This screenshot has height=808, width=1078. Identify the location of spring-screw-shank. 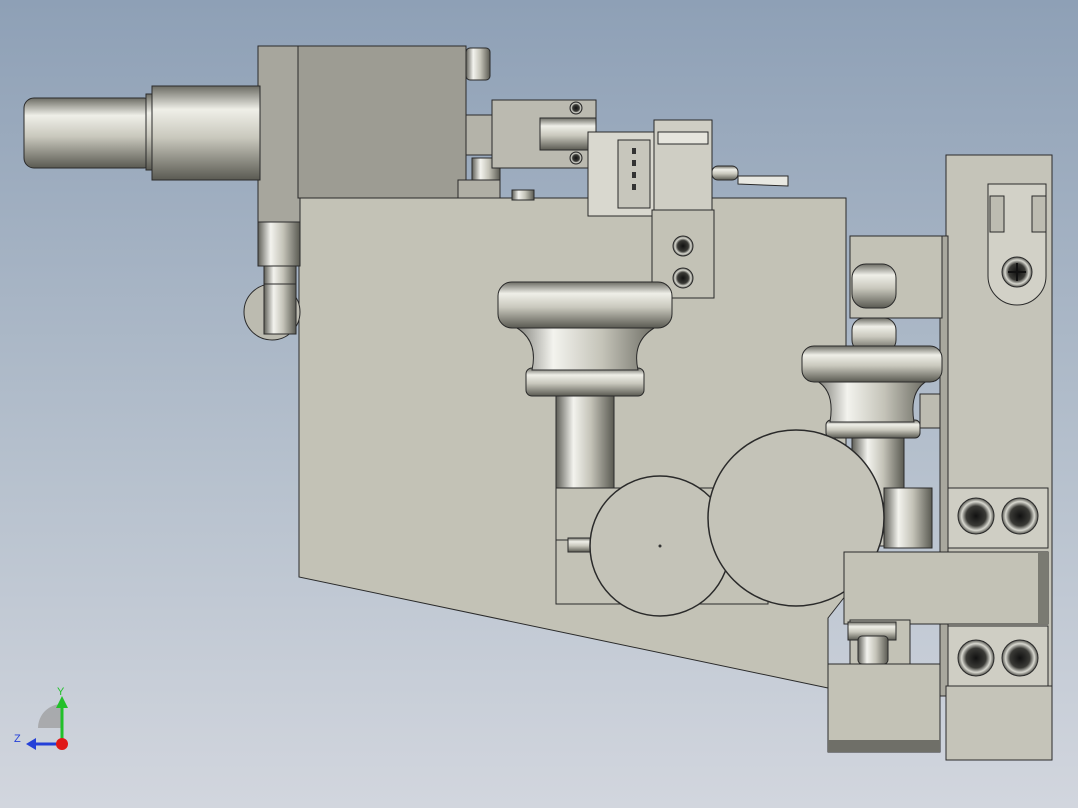
(873, 650).